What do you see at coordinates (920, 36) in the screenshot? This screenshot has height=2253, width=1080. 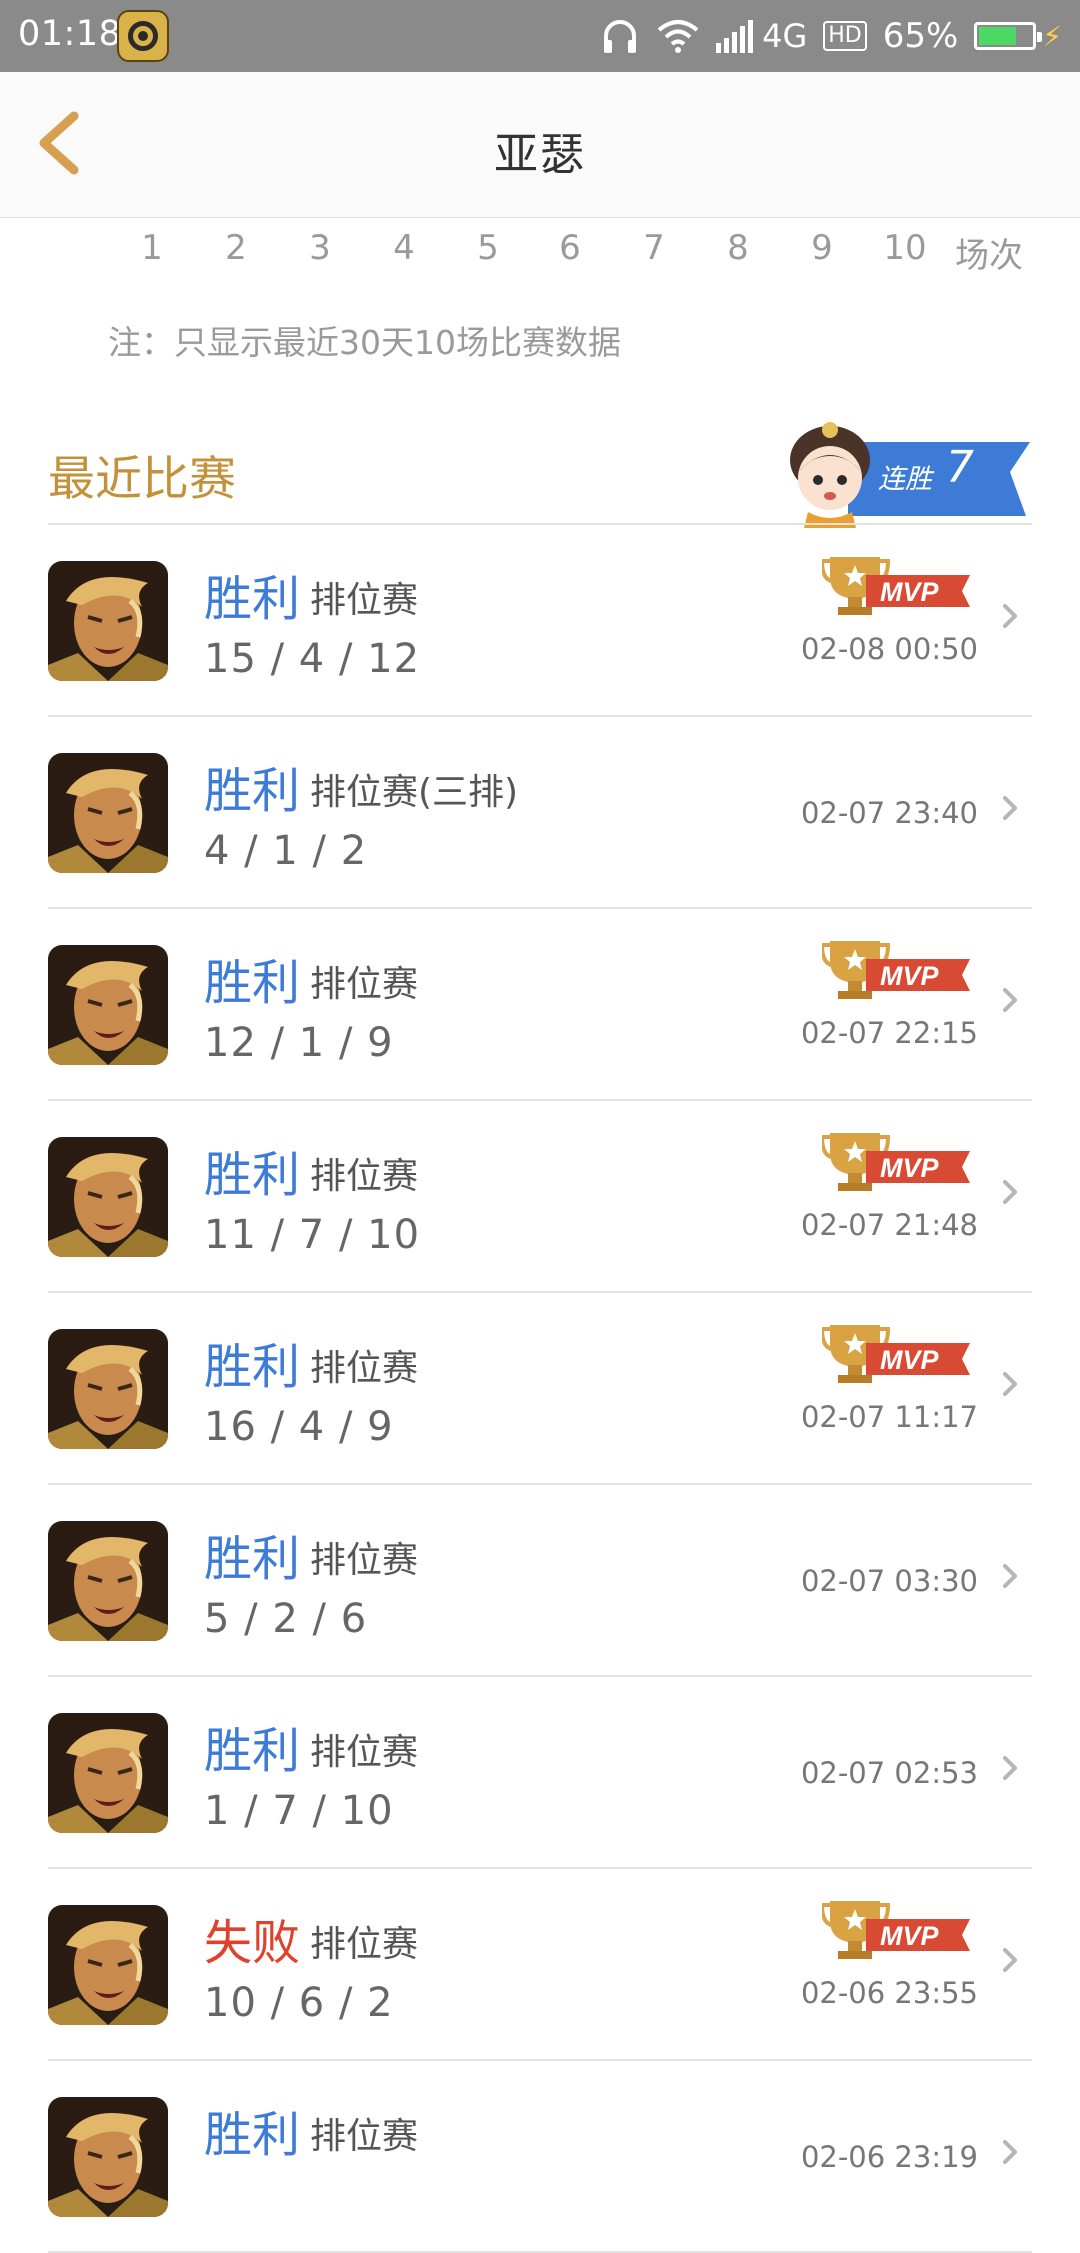 I see `battery-percent: 65%` at bounding box center [920, 36].